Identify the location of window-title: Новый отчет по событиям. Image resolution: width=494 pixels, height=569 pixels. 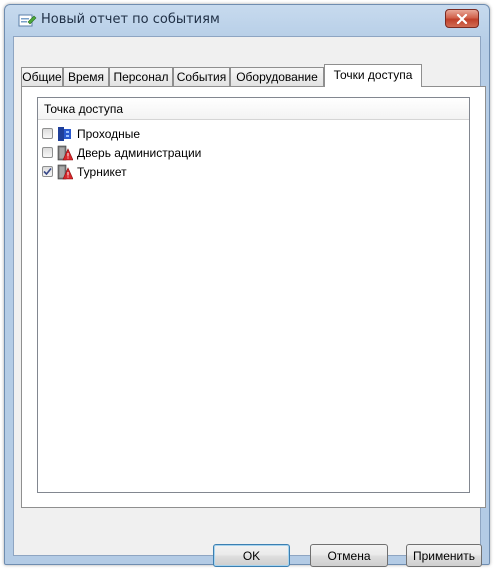
(130, 19).